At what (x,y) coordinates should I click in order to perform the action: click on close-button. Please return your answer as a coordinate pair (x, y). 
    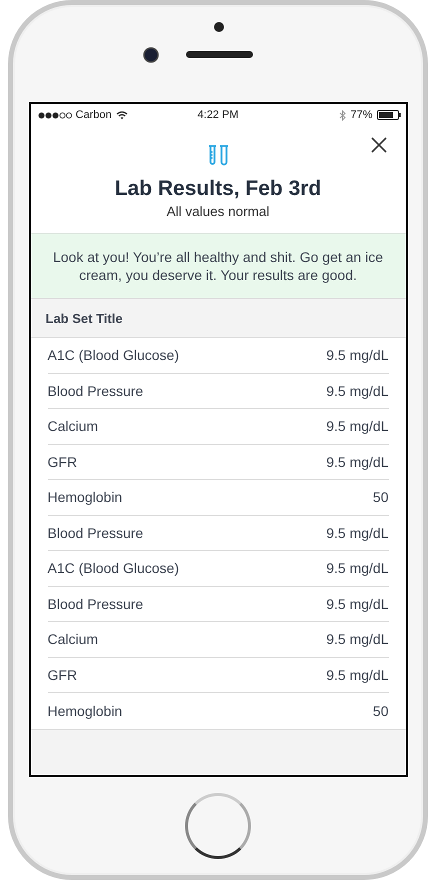
    Looking at the image, I should click on (378, 145).